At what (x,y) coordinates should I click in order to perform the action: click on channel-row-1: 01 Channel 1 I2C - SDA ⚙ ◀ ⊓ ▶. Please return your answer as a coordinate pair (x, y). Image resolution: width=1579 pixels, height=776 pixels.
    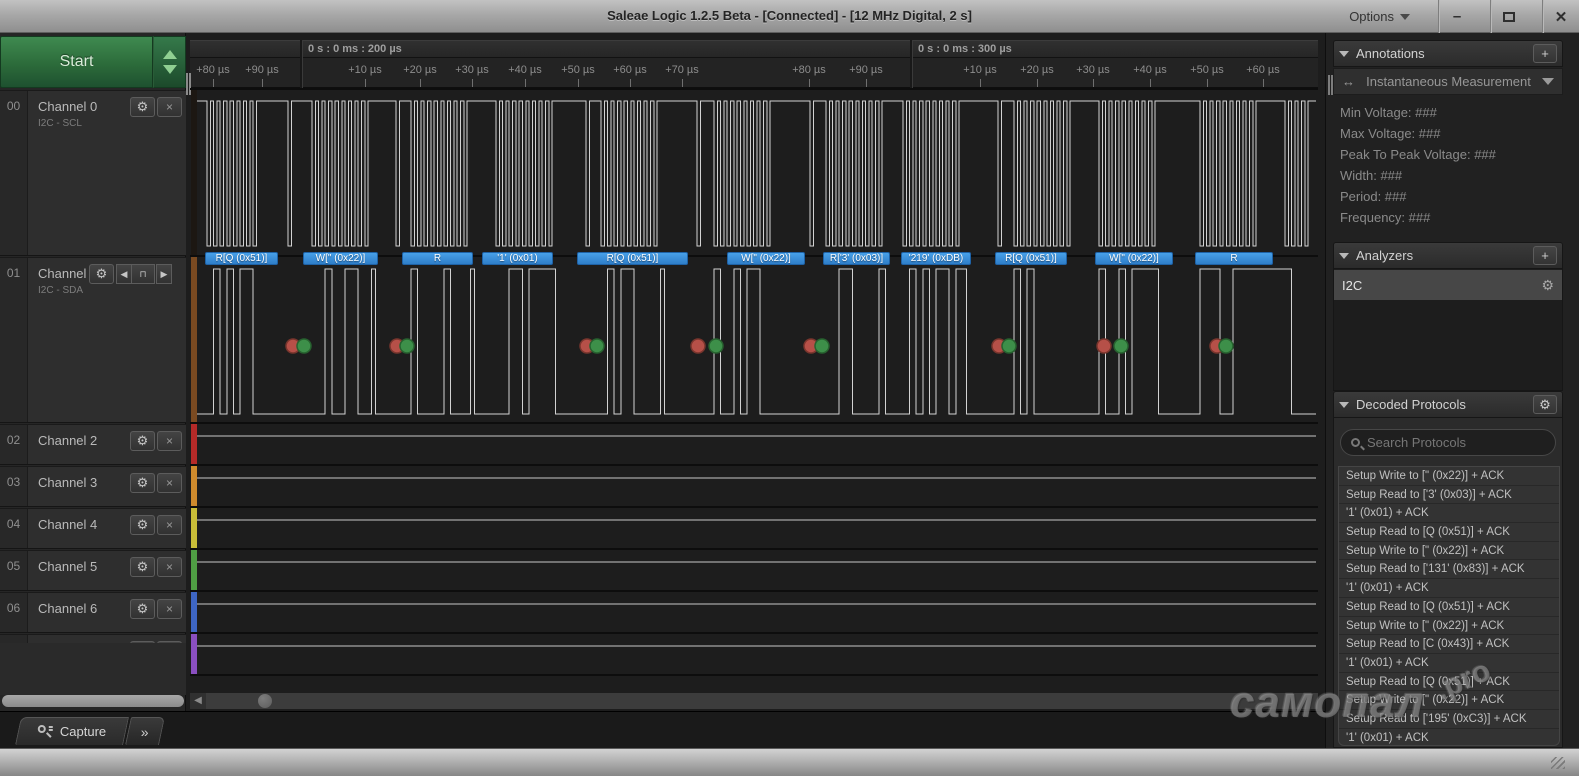
    Looking at the image, I should click on (93, 340).